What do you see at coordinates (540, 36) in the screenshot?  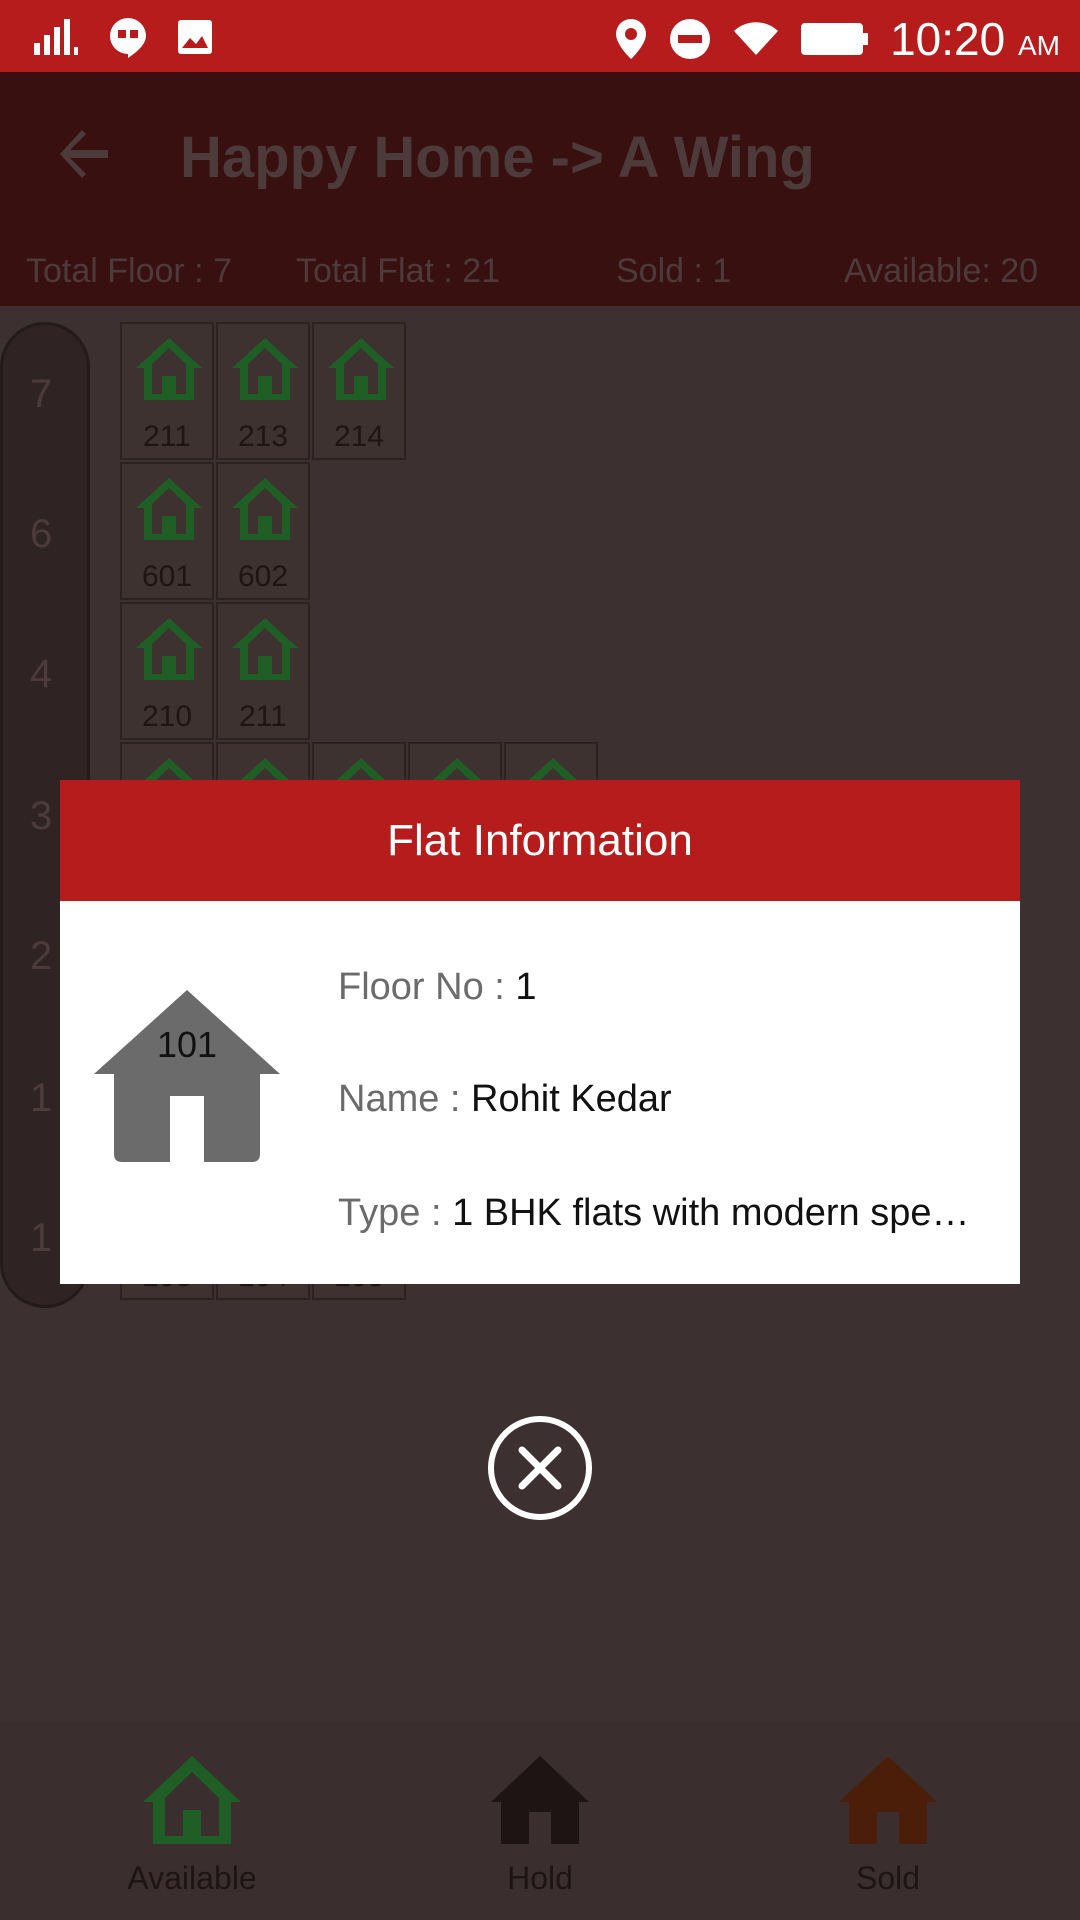 I see `status-bar: 10:20 AM` at bounding box center [540, 36].